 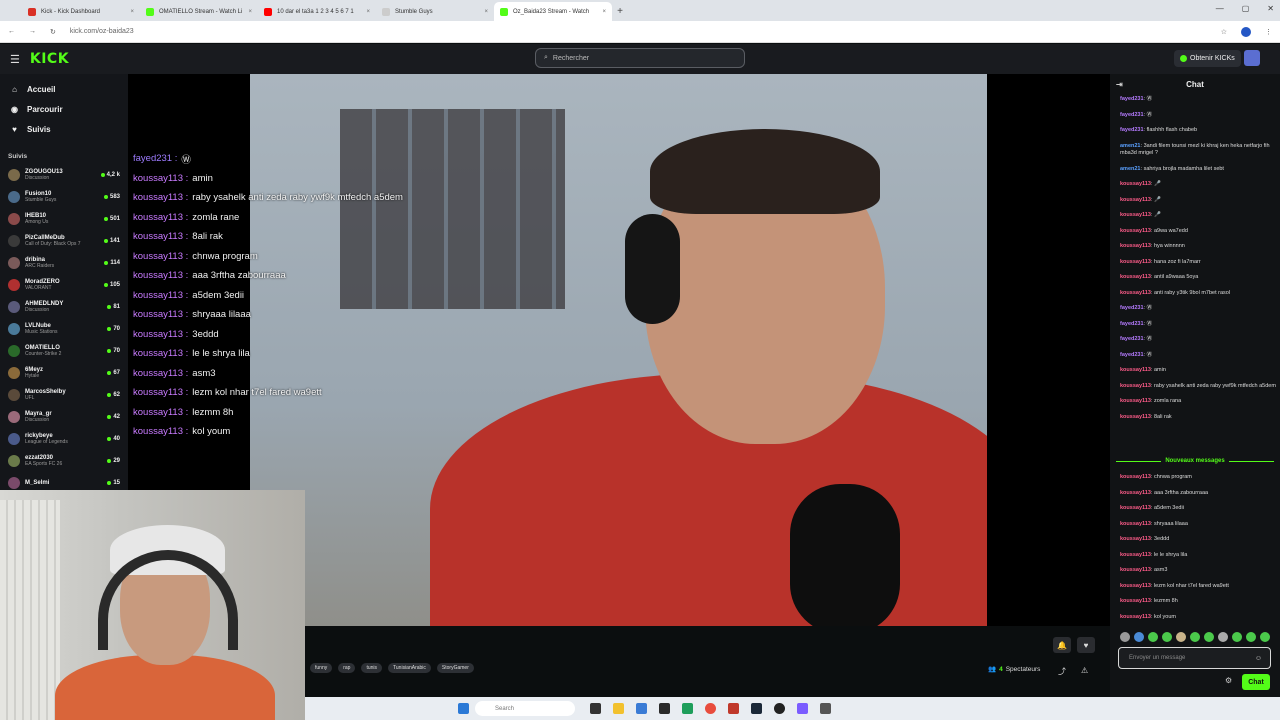 What do you see at coordinates (1246, 8) in the screenshot?
I see `maximize-icon: ▢` at bounding box center [1246, 8].